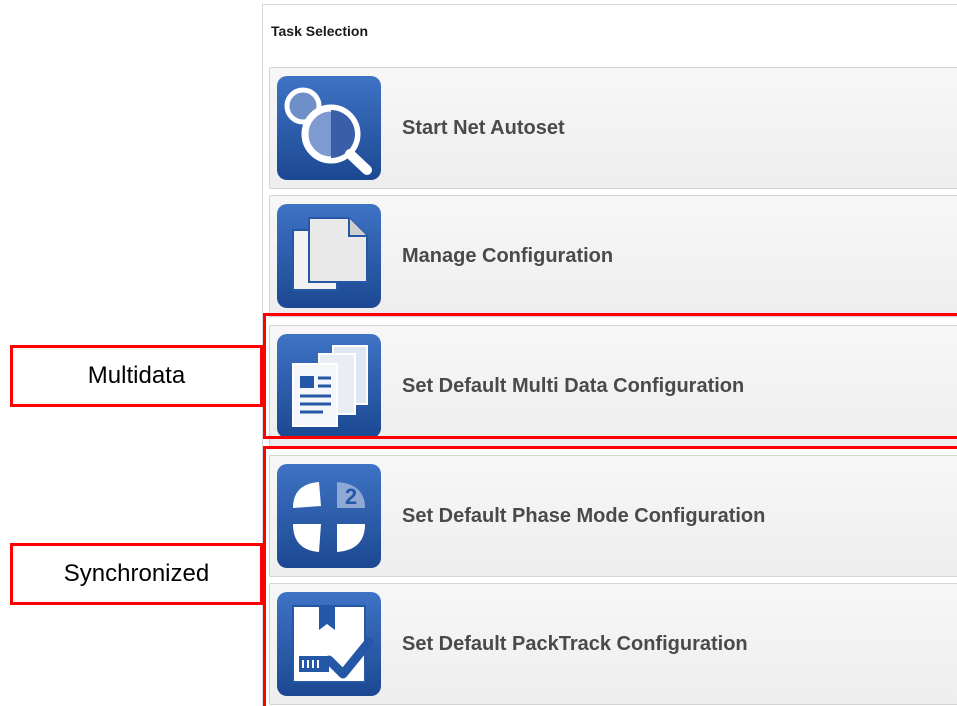 Image resolution: width=957 pixels, height=706 pixels. What do you see at coordinates (329, 128) in the screenshot?
I see `magnifier-icon` at bounding box center [329, 128].